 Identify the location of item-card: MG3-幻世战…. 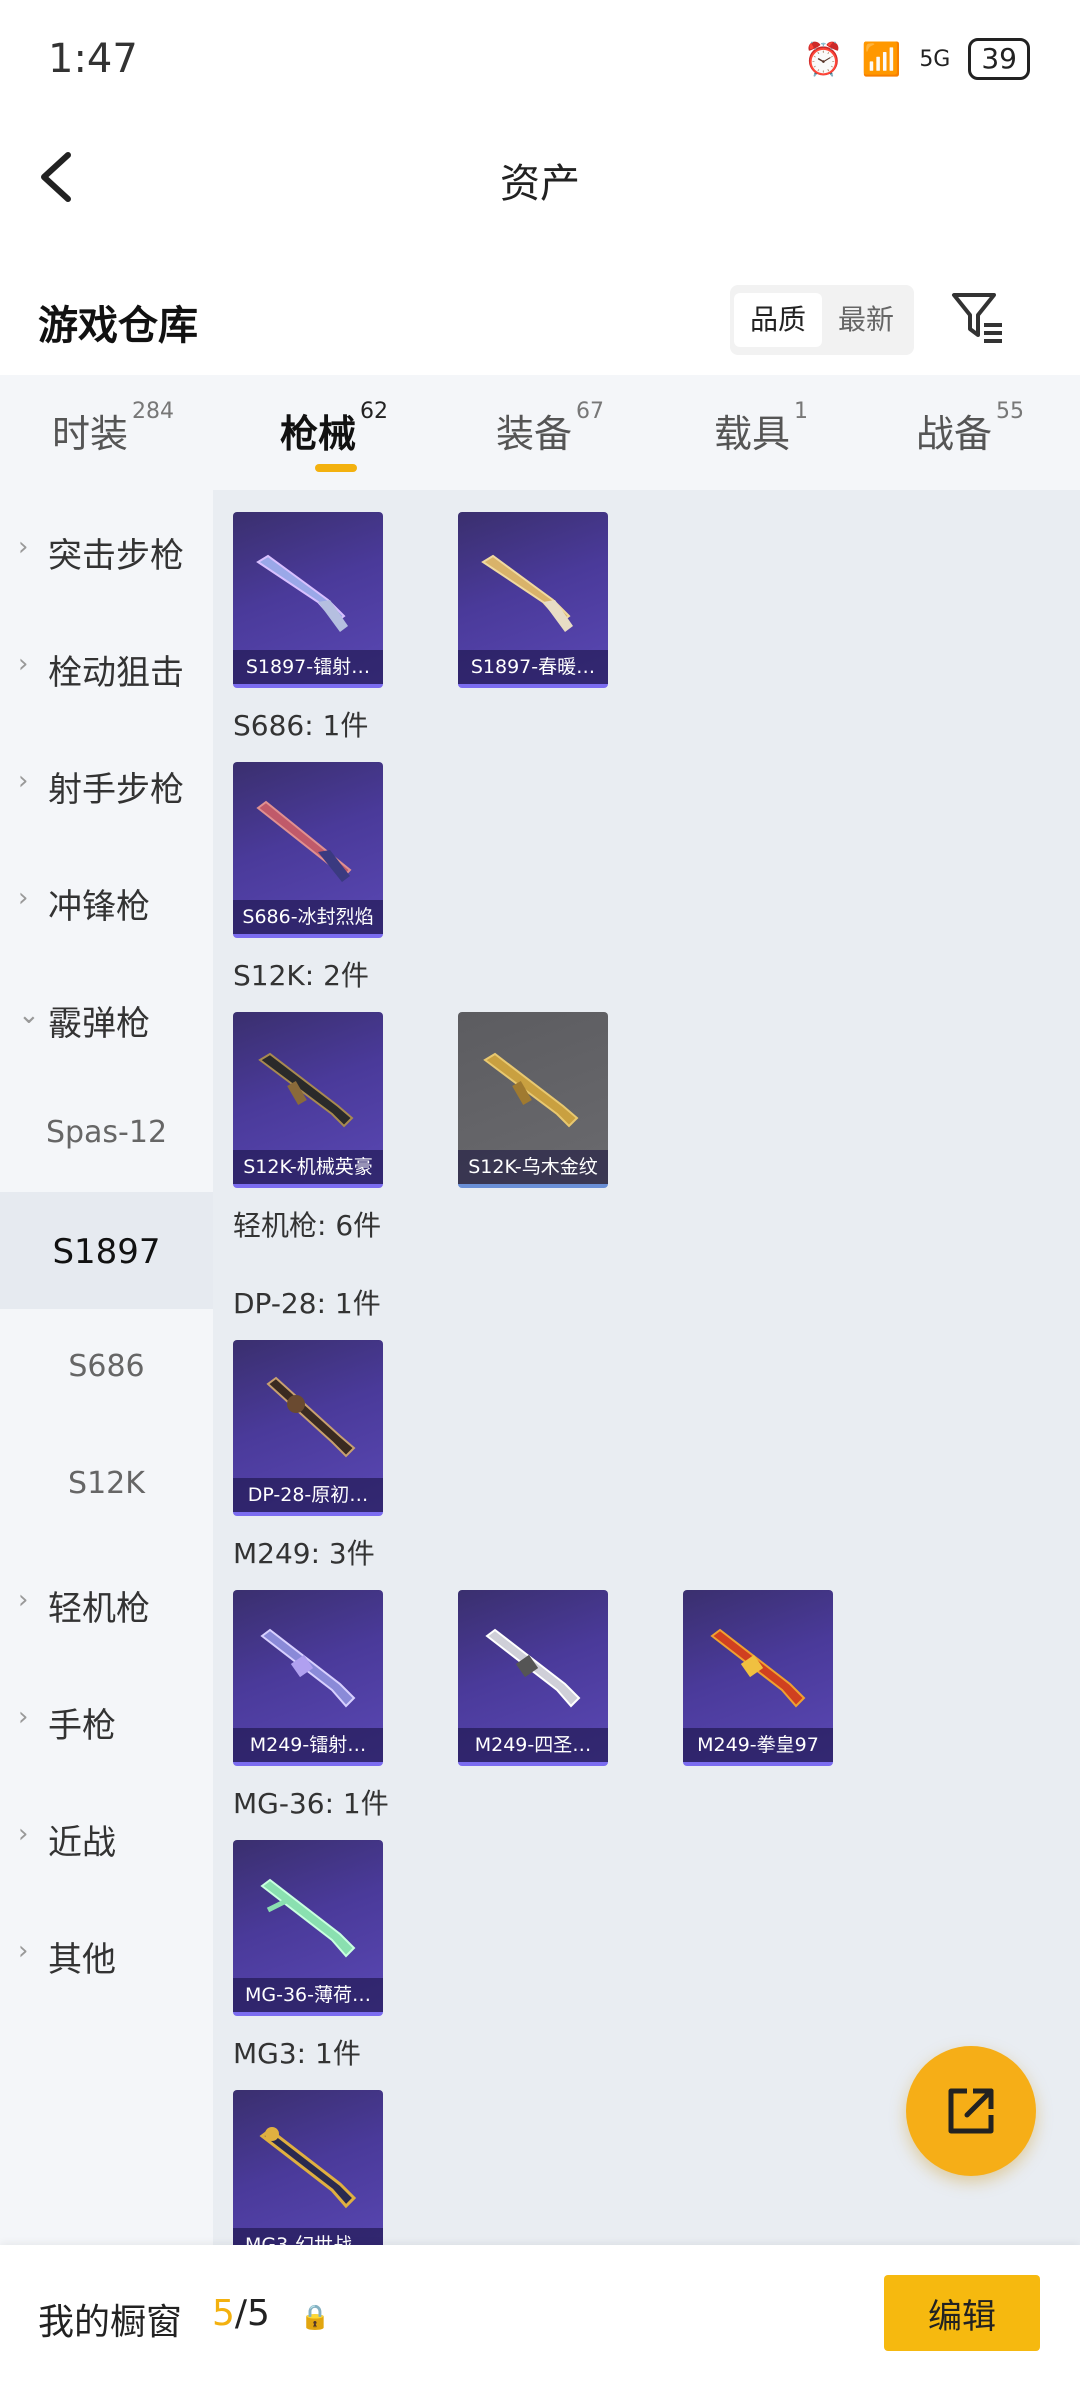
(308, 2167).